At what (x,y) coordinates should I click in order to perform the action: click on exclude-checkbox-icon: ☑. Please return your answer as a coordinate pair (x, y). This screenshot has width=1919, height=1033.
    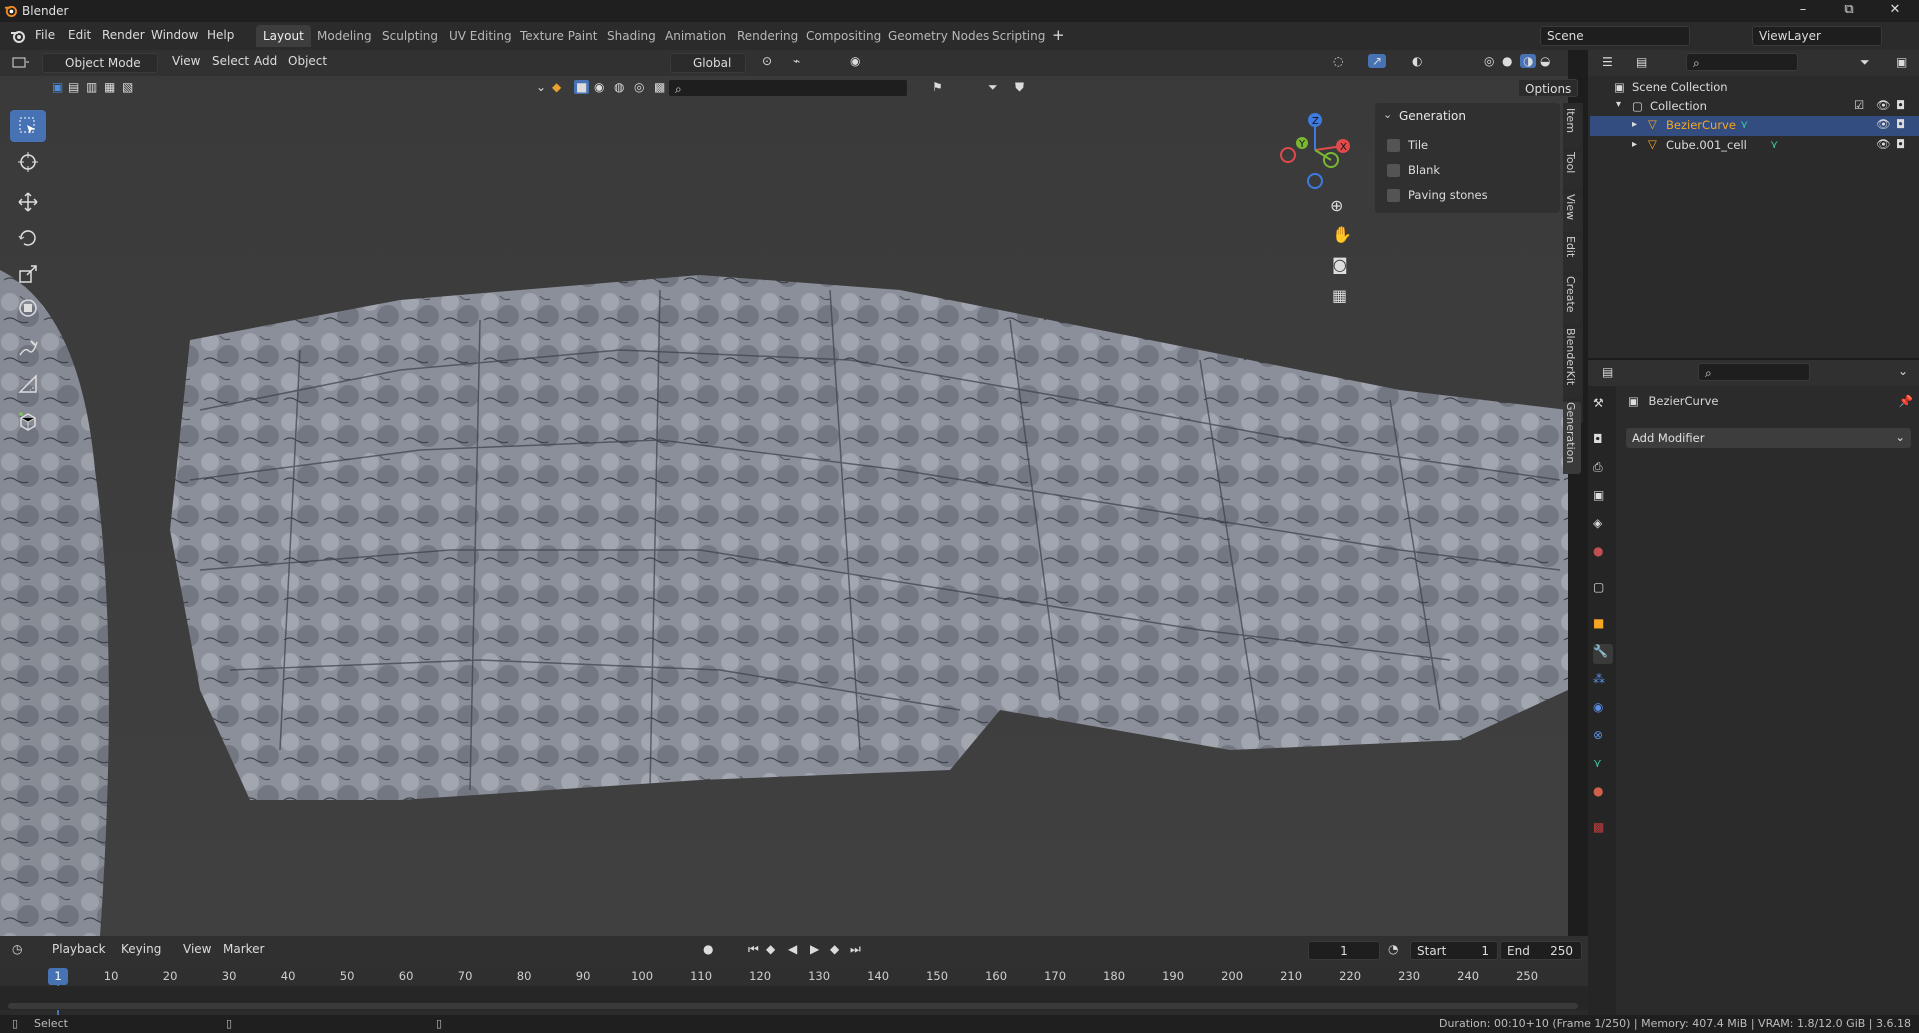
    Looking at the image, I should click on (1859, 105).